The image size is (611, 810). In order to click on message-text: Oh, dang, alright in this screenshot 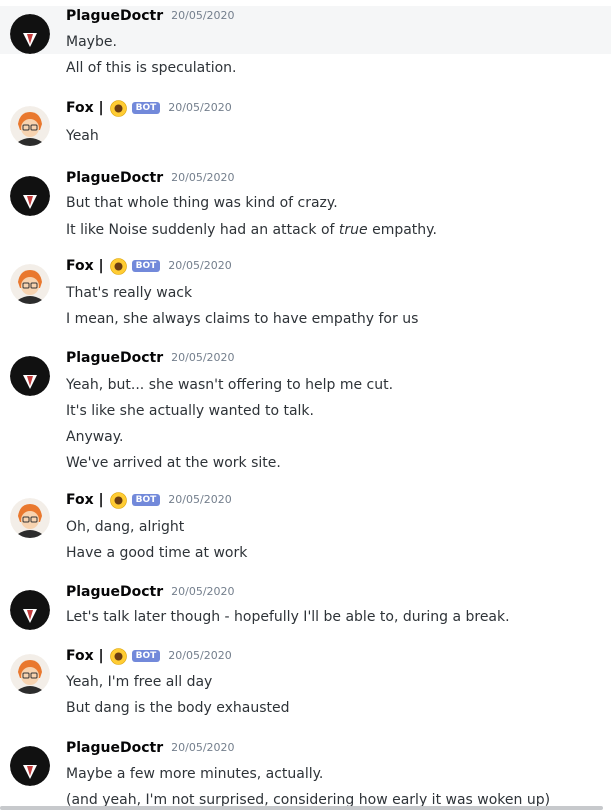, I will do `click(125, 527)`.